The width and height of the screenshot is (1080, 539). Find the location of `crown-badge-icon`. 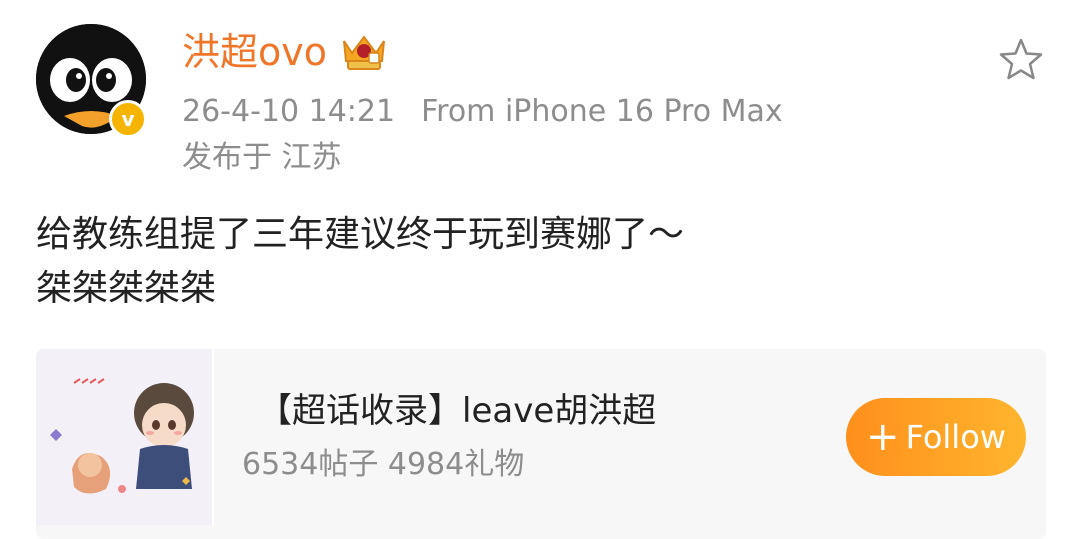

crown-badge-icon is located at coordinates (364, 52).